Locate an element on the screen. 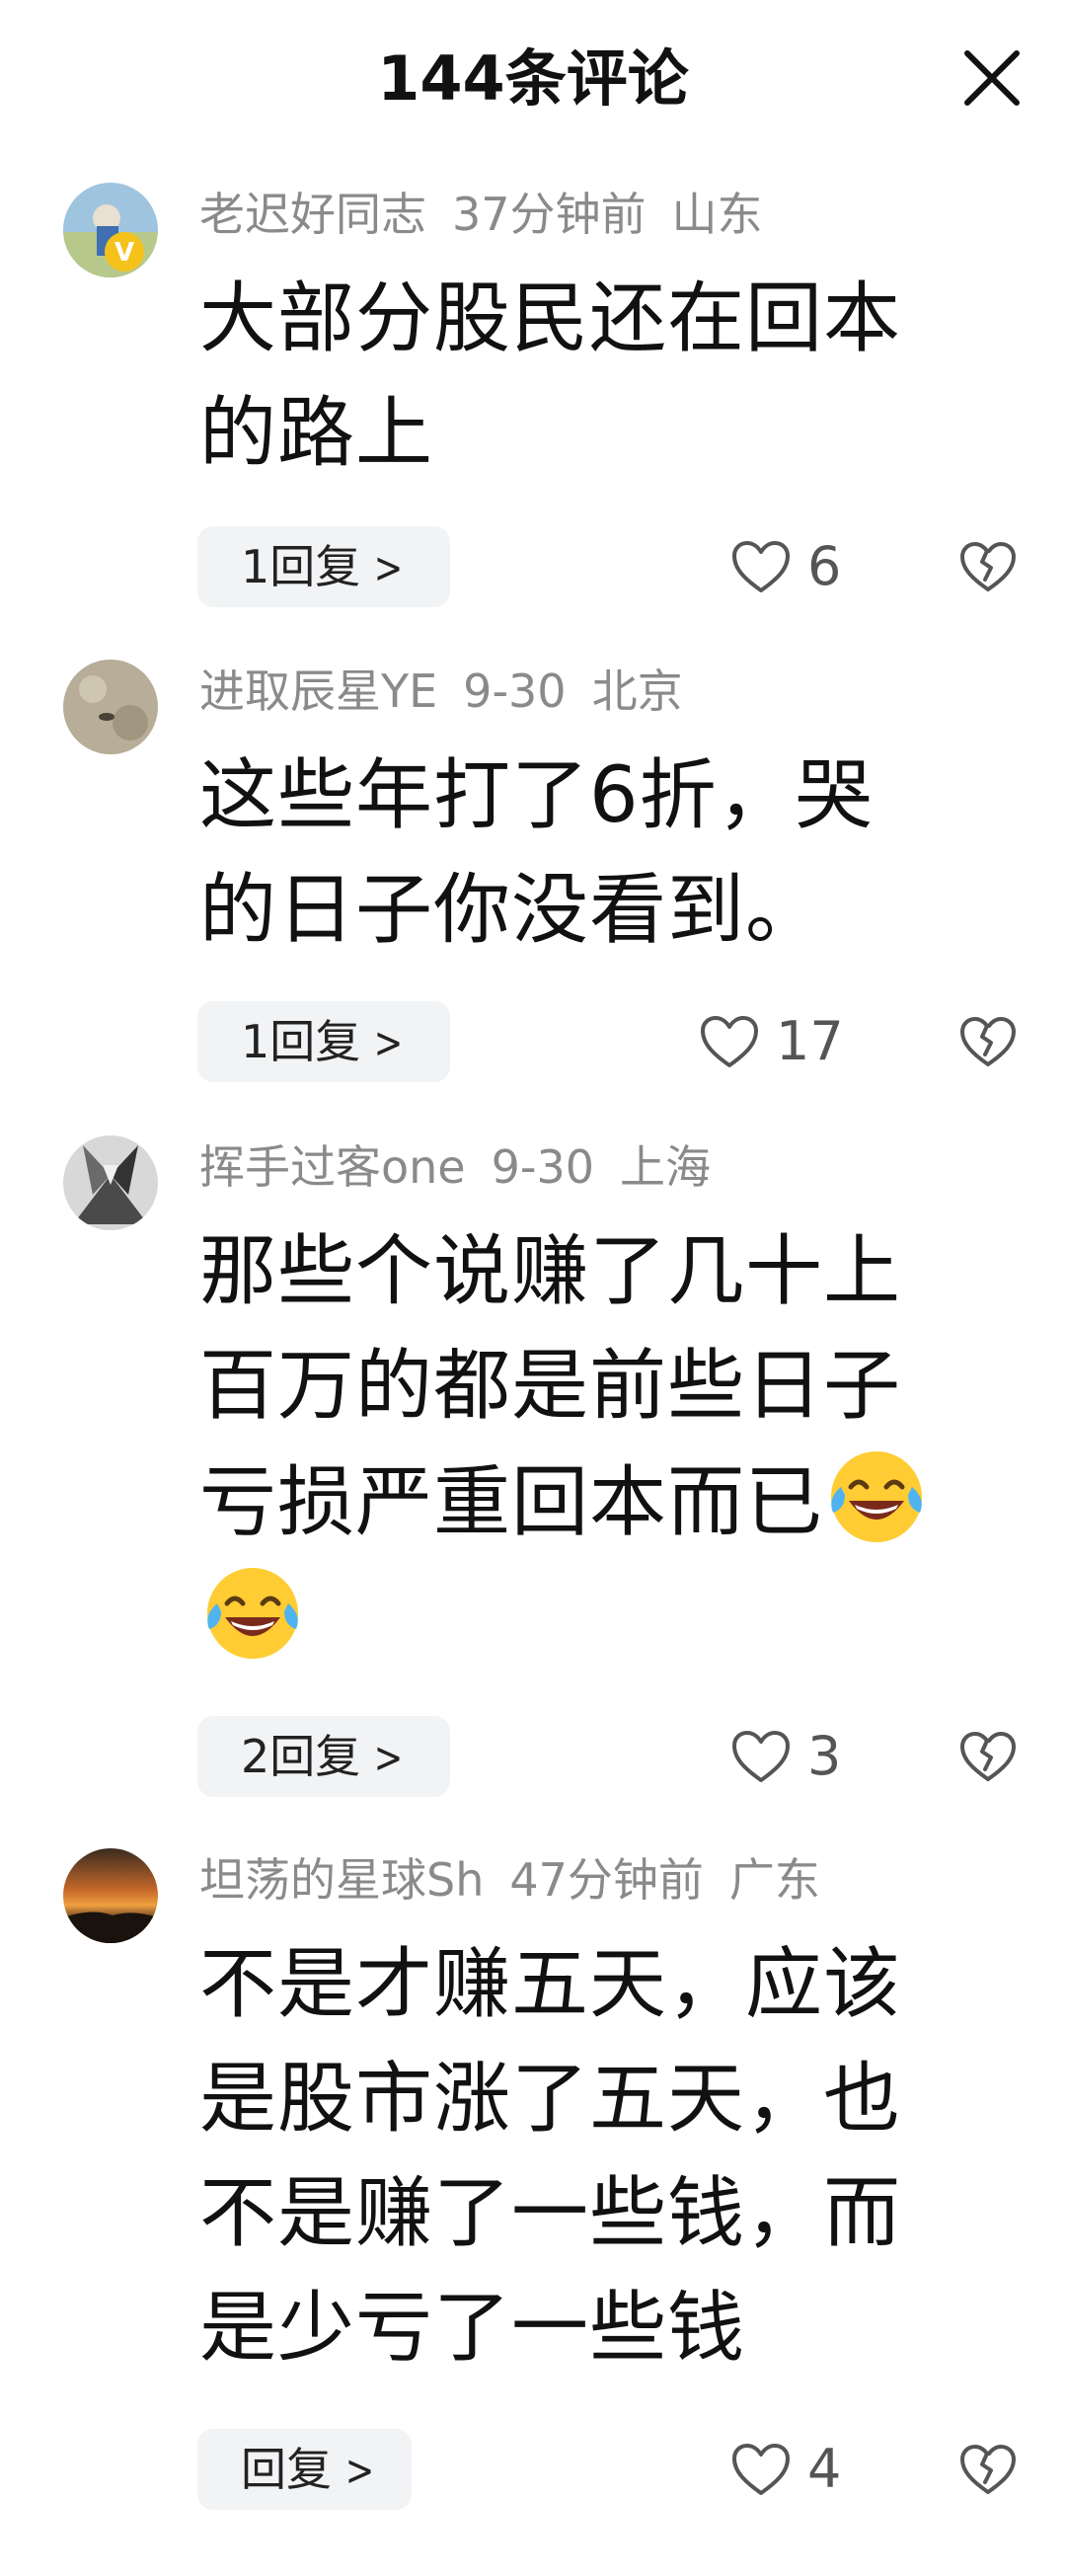 The image size is (1066, 2576). page-title: 144条评论 is located at coordinates (533, 78).